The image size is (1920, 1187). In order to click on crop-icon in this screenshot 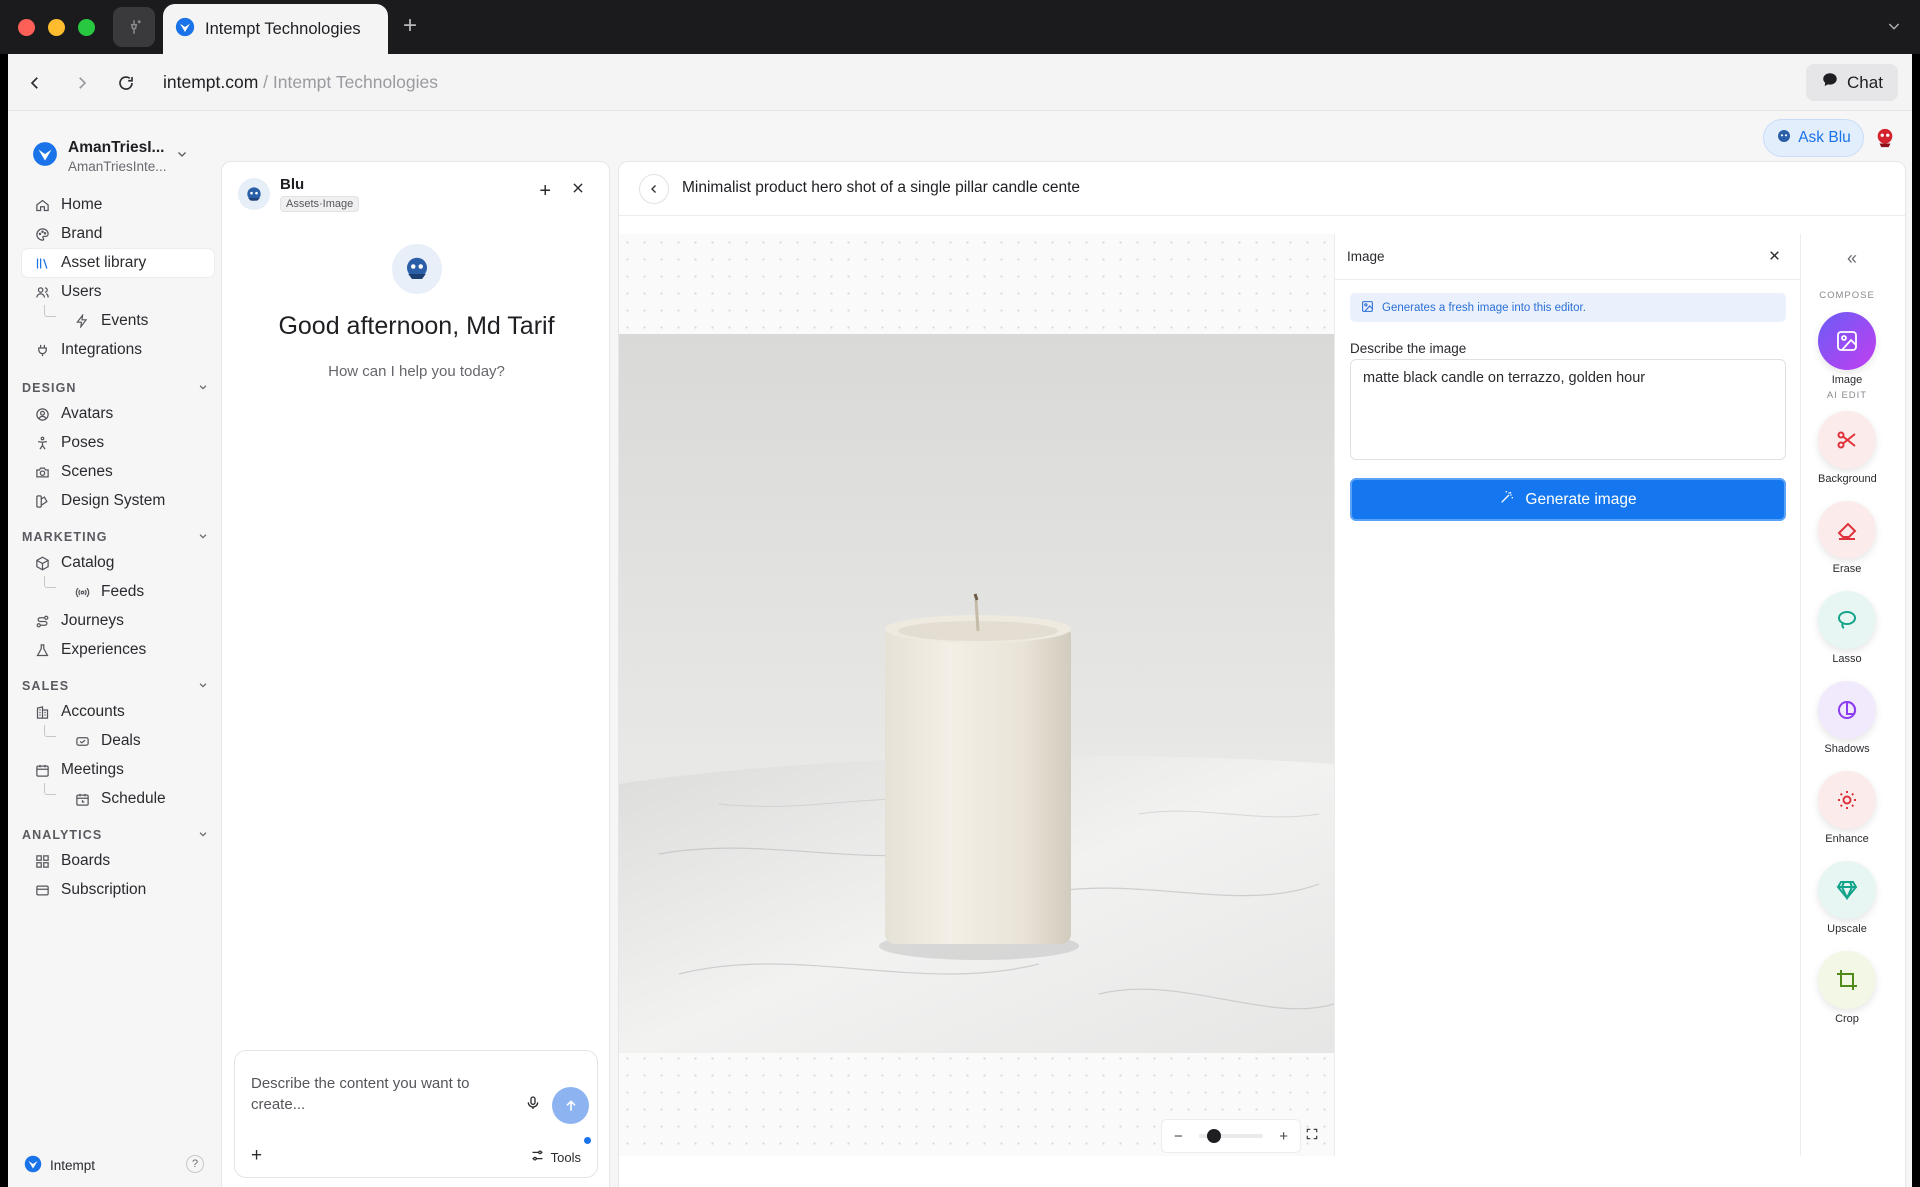, I will do `click(1847, 980)`.